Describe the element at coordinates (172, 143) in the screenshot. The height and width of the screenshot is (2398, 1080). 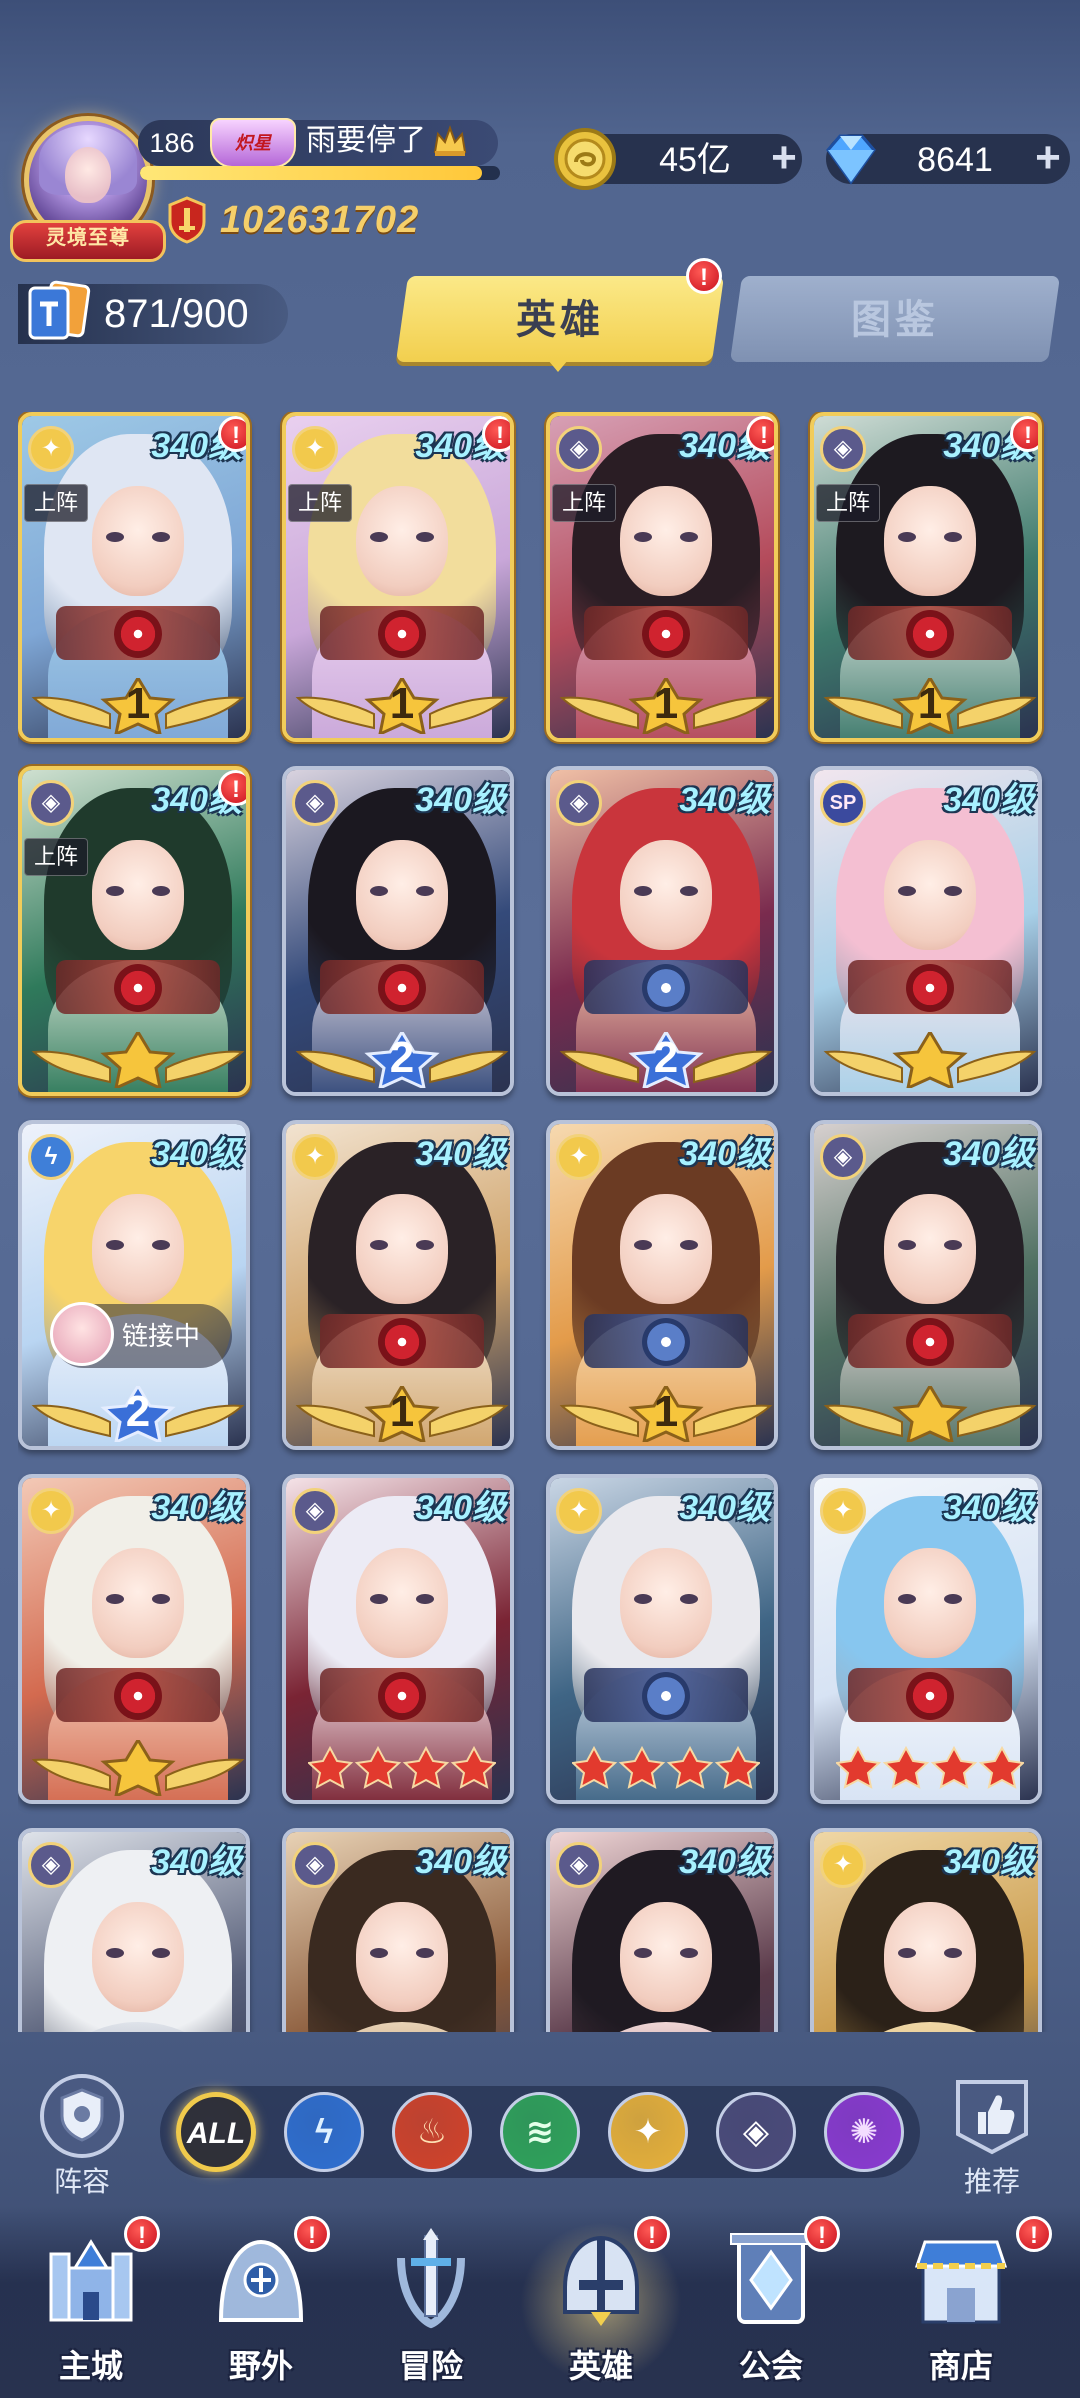
I see `player-level: 186` at that location.